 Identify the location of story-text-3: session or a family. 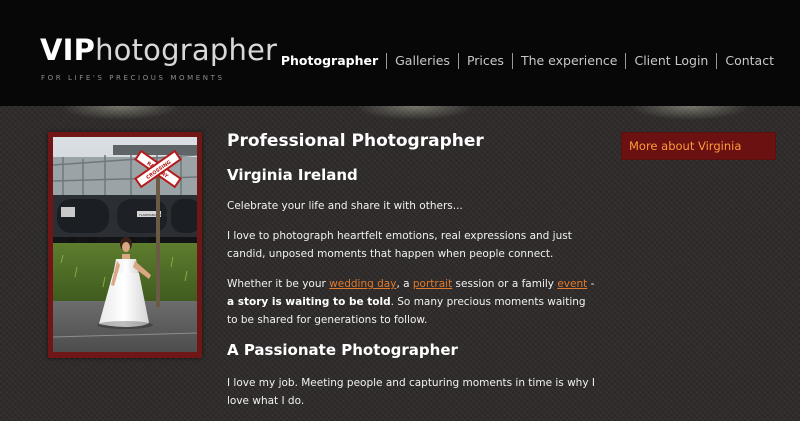
(505, 284).